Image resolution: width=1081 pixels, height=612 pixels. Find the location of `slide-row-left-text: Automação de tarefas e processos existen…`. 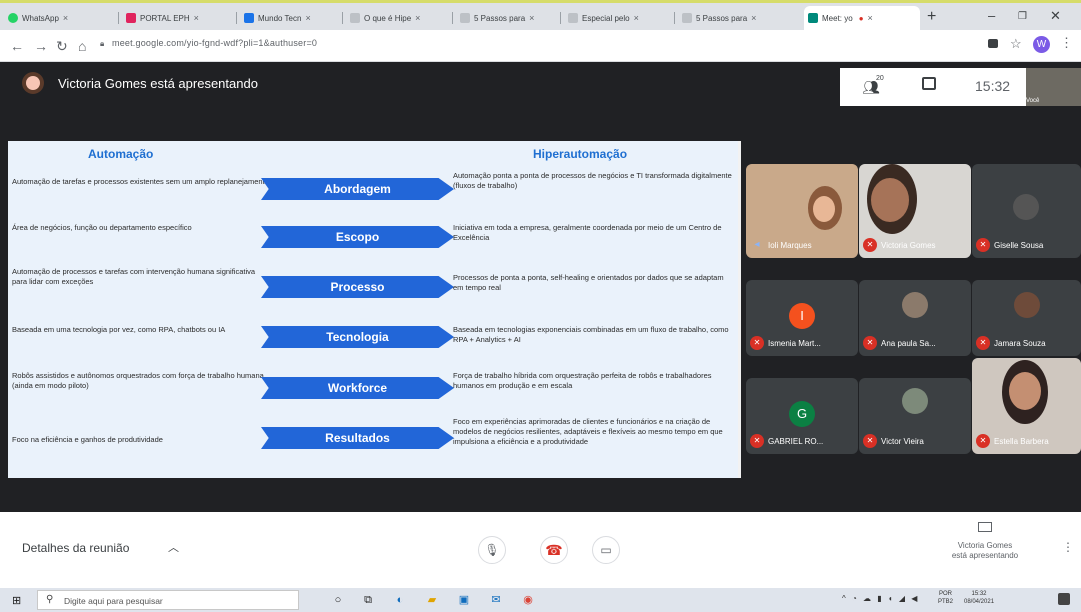

slide-row-left-text: Automação de tarefas e processos existen… is located at coordinates (140, 181).